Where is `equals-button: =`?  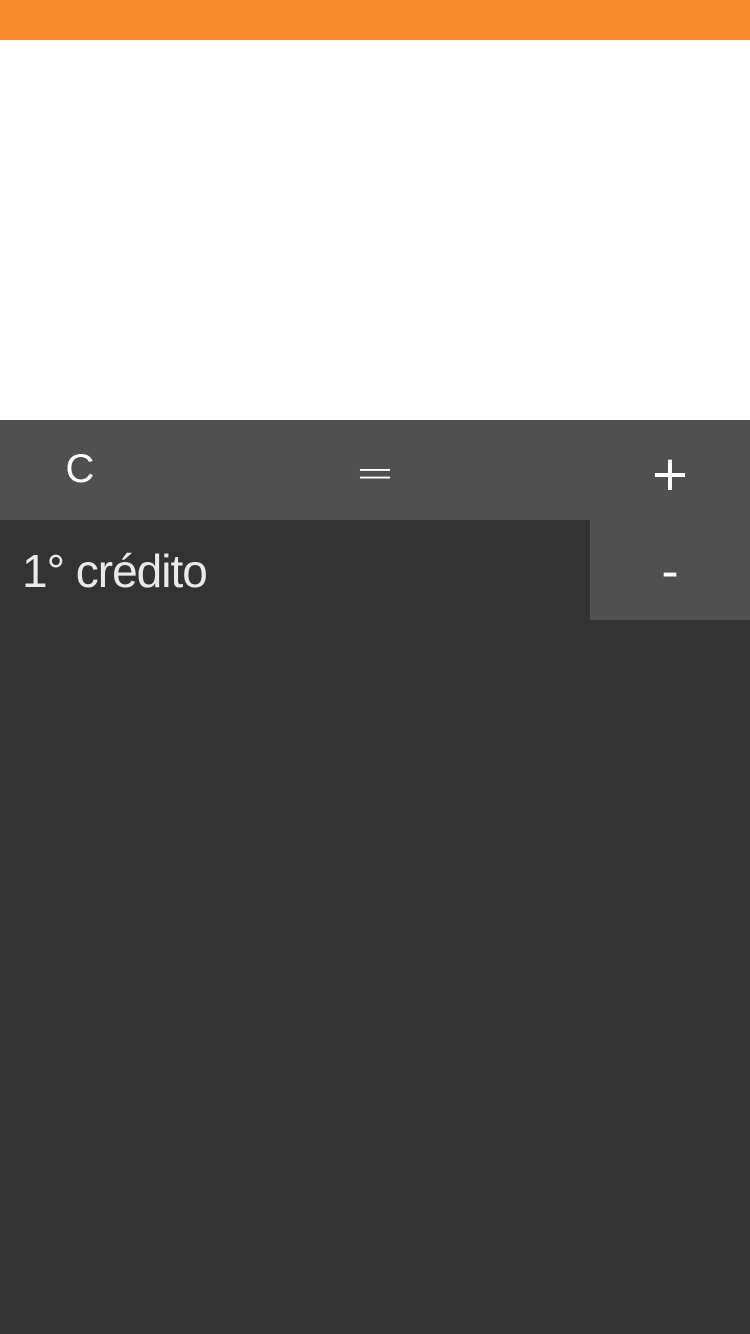 equals-button: = is located at coordinates (375, 470).